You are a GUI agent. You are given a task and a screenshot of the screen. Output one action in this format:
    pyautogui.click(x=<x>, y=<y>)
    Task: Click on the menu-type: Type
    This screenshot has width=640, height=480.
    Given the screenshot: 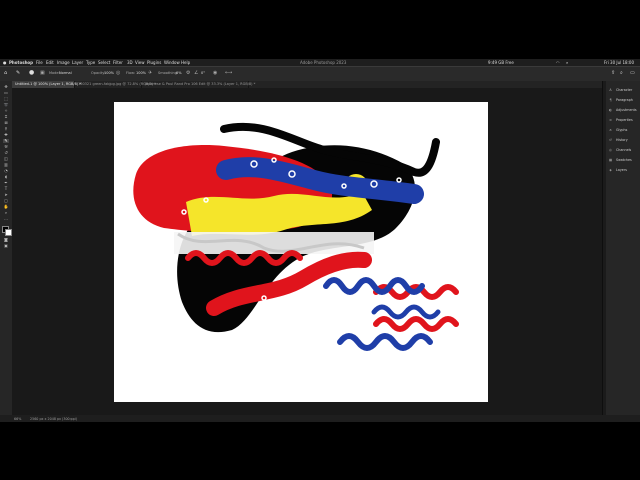 What is the action you would take?
    pyautogui.click(x=90, y=62)
    